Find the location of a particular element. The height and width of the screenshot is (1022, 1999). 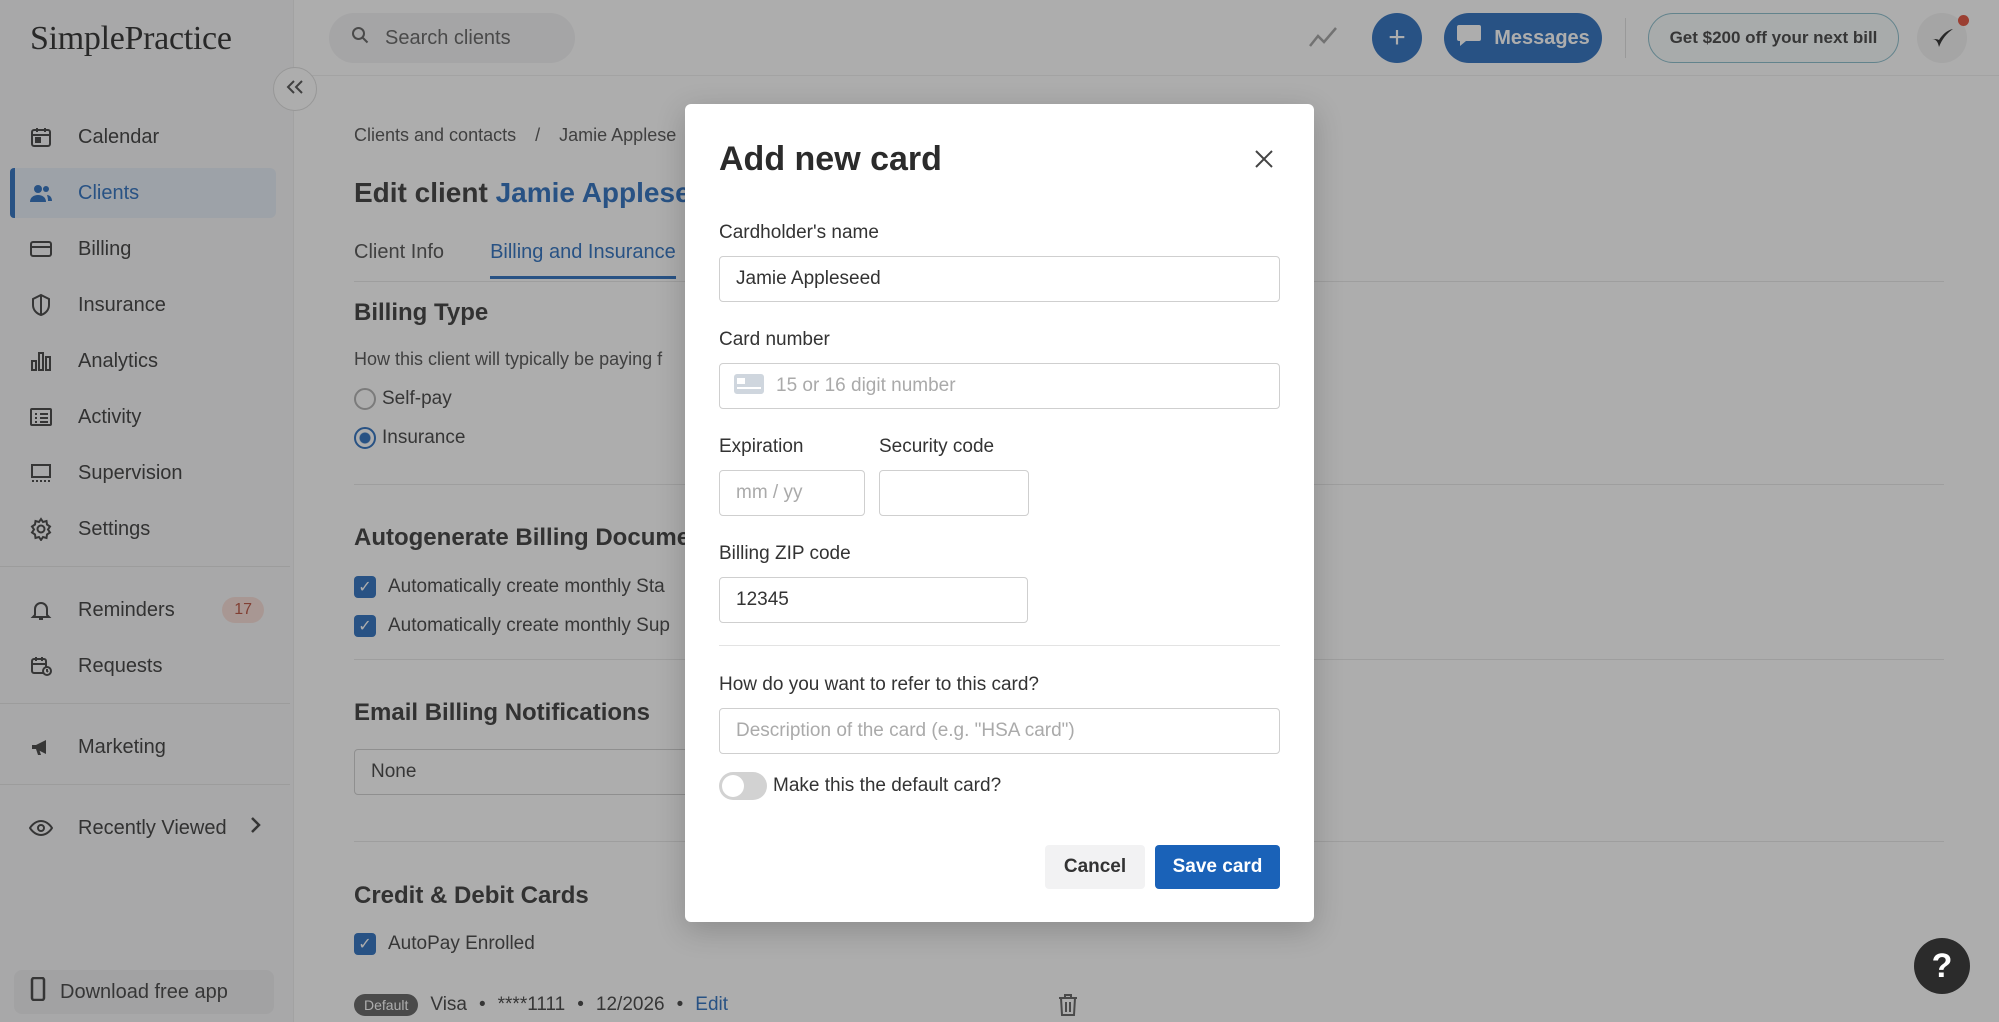

modal-divider is located at coordinates (999, 645).